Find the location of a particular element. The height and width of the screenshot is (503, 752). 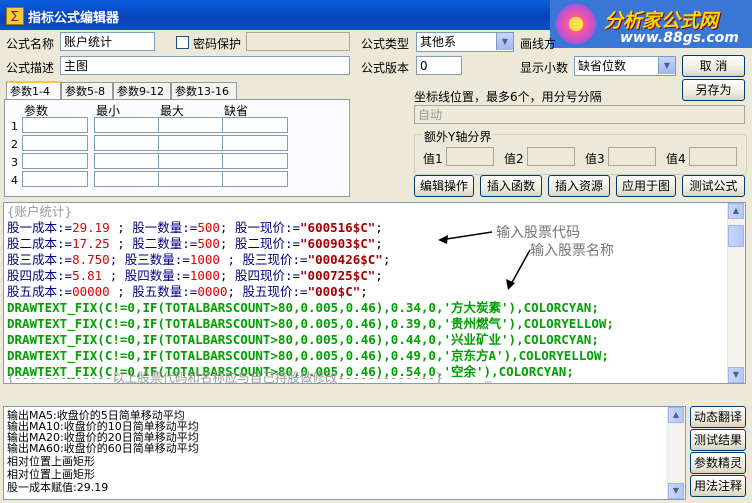

param-2-max-input is located at coordinates (191, 143).